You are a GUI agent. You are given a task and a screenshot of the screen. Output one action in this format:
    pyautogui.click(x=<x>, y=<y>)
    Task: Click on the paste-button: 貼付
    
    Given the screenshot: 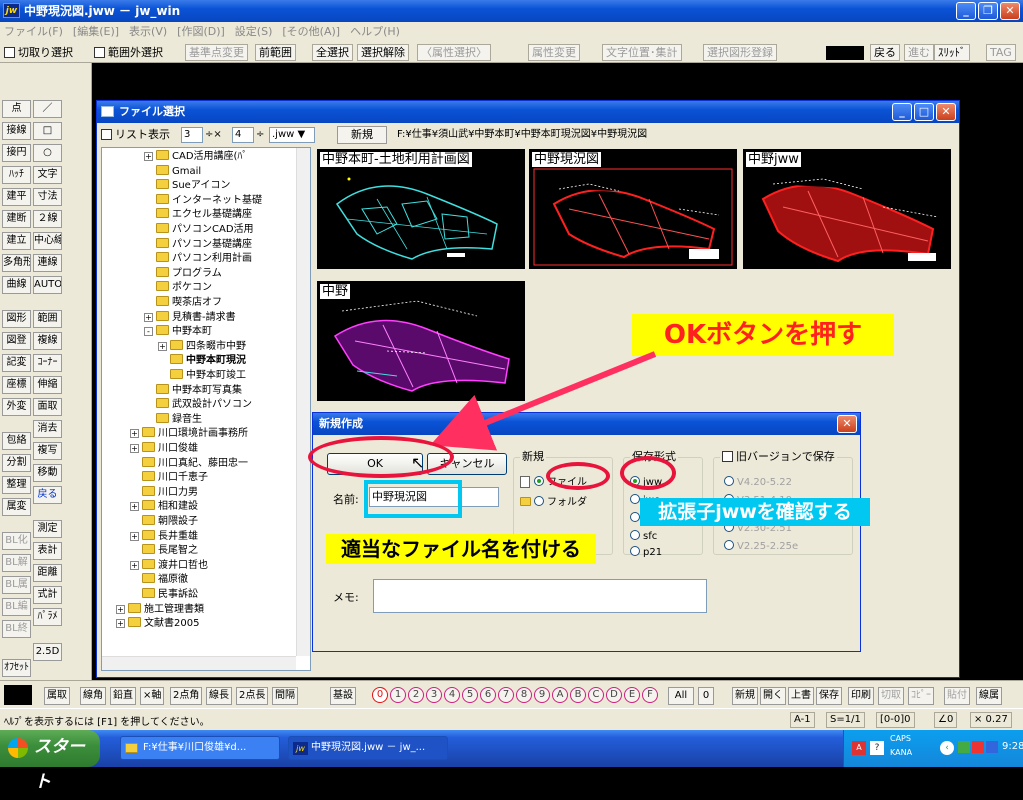 What is the action you would take?
    pyautogui.click(x=957, y=696)
    